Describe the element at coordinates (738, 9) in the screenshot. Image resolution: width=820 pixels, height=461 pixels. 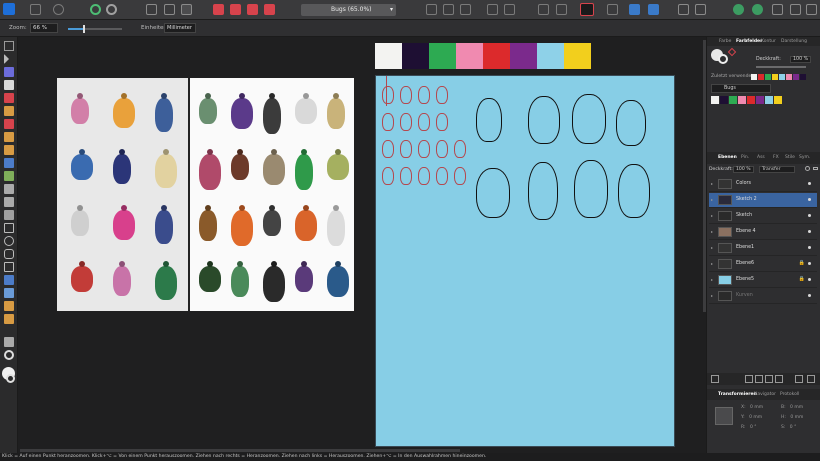
I see `studio-icon` at that location.